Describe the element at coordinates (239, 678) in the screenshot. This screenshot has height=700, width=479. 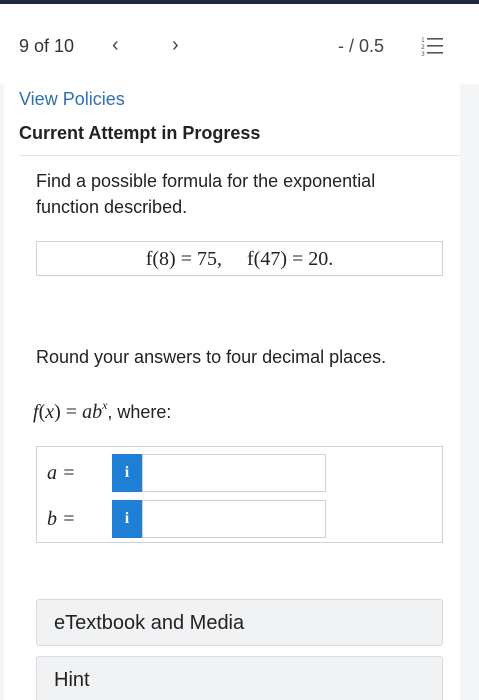
I see `hint-button: Hint` at that location.